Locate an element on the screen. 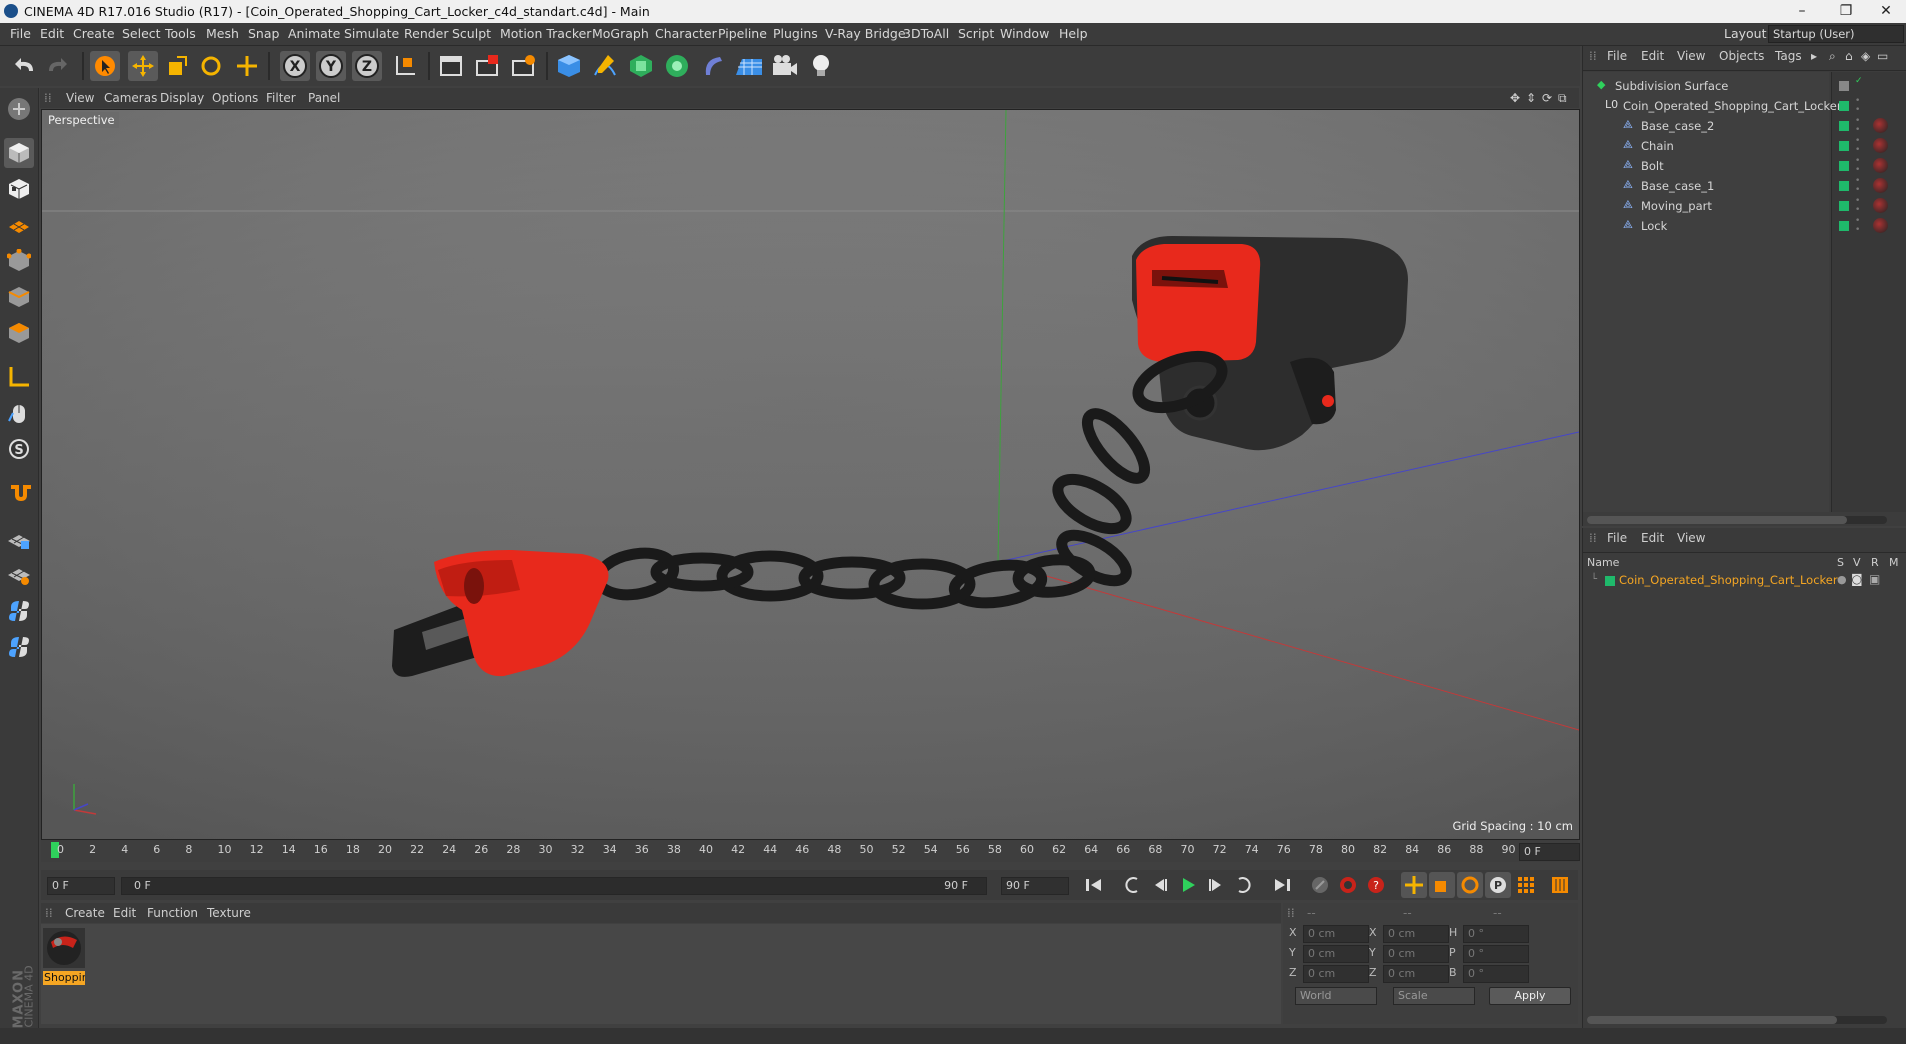 The height and width of the screenshot is (1044, 1906). menu-pipeline: Pipeline is located at coordinates (742, 33).